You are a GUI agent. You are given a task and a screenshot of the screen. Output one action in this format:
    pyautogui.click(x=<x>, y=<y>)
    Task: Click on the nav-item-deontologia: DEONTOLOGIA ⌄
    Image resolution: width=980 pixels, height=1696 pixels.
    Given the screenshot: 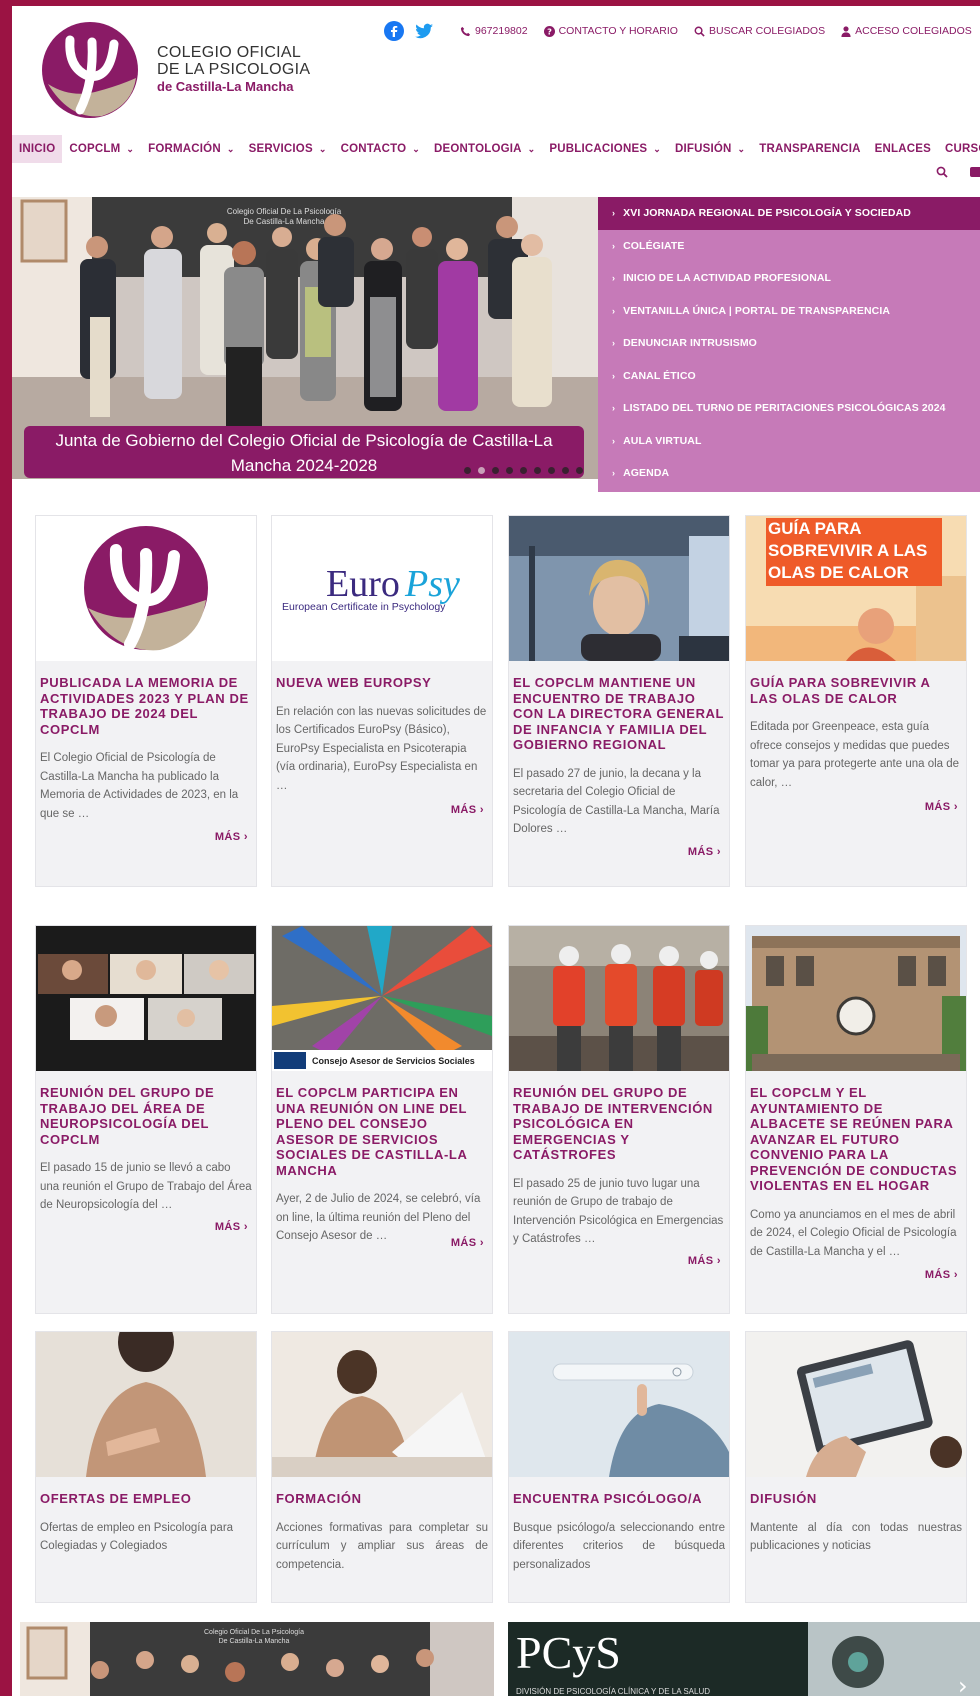 What is the action you would take?
    pyautogui.click(x=484, y=149)
    